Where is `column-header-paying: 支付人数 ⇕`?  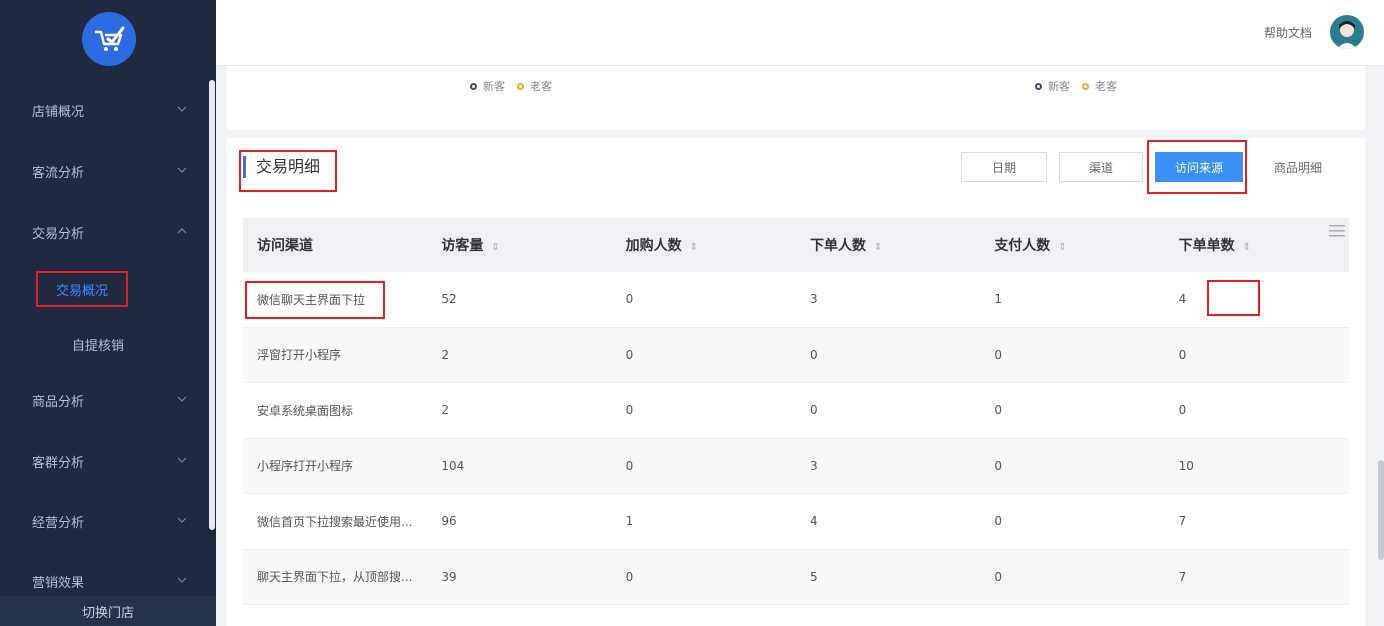 column-header-paying: 支付人数 ⇕ is located at coordinates (1072, 245).